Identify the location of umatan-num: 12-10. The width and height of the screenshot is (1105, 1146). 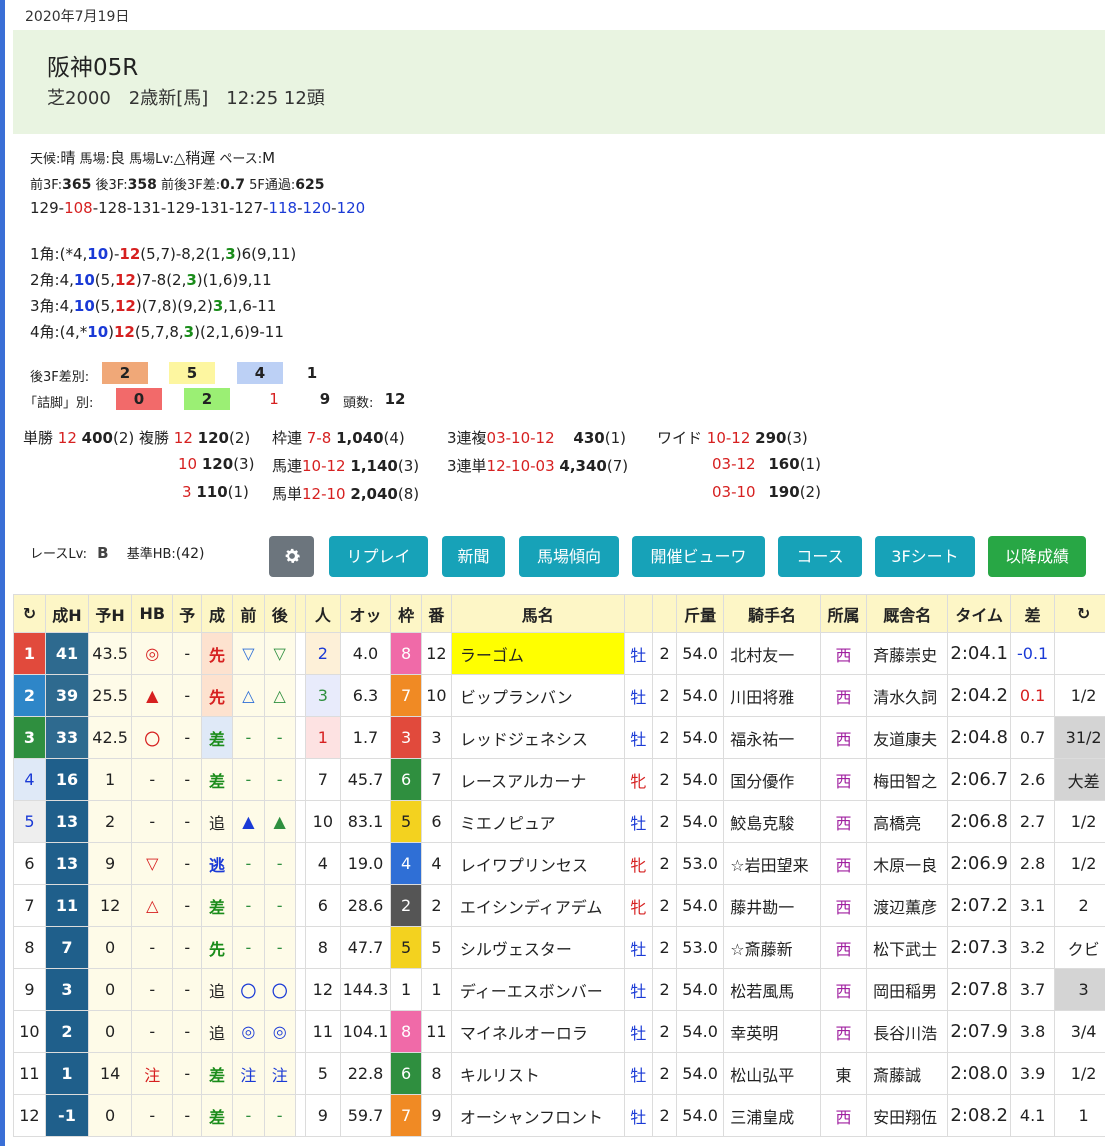
(324, 494).